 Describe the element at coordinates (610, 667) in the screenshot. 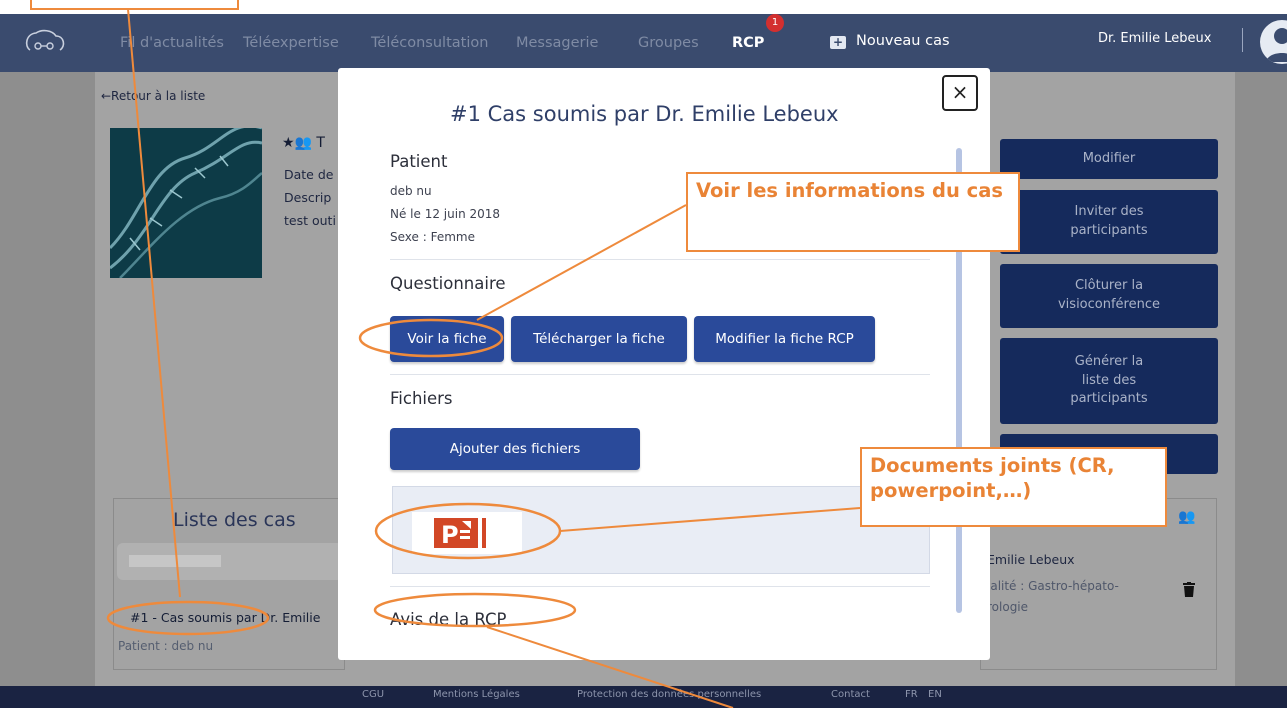

I see `annotation-line-avis` at that location.